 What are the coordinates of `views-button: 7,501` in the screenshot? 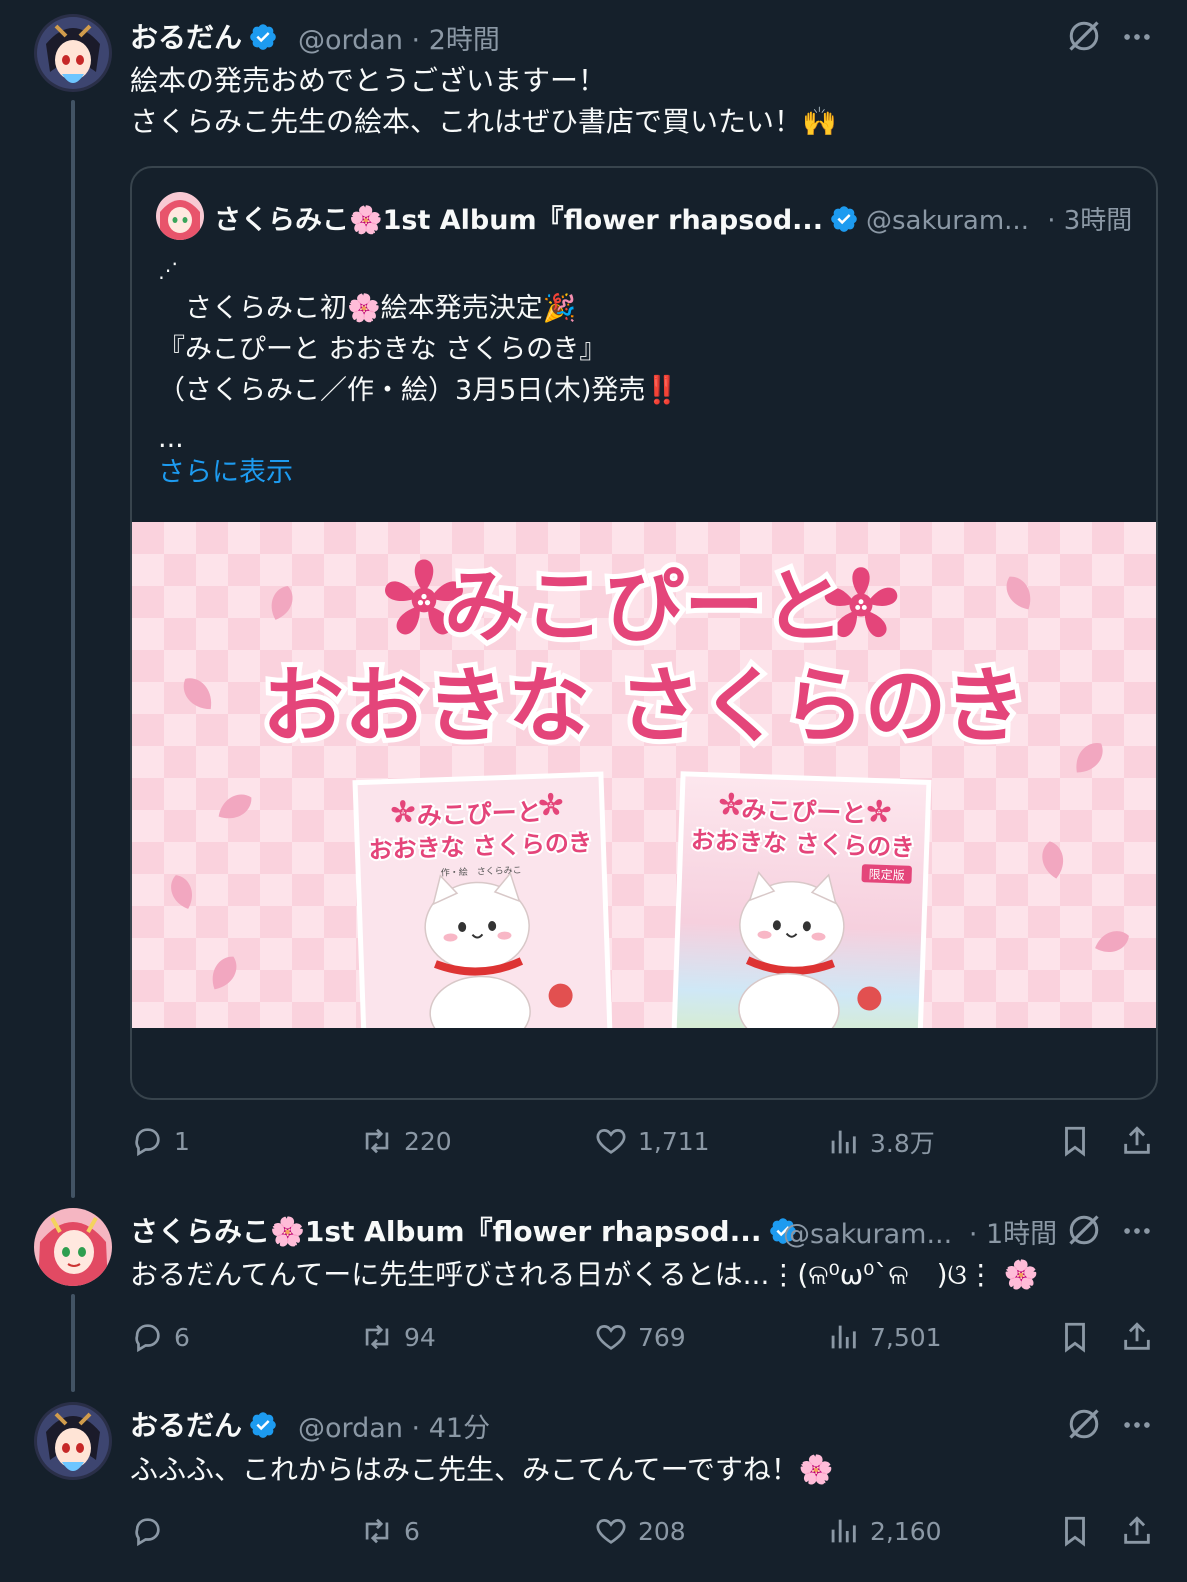 It's located at (884, 1337).